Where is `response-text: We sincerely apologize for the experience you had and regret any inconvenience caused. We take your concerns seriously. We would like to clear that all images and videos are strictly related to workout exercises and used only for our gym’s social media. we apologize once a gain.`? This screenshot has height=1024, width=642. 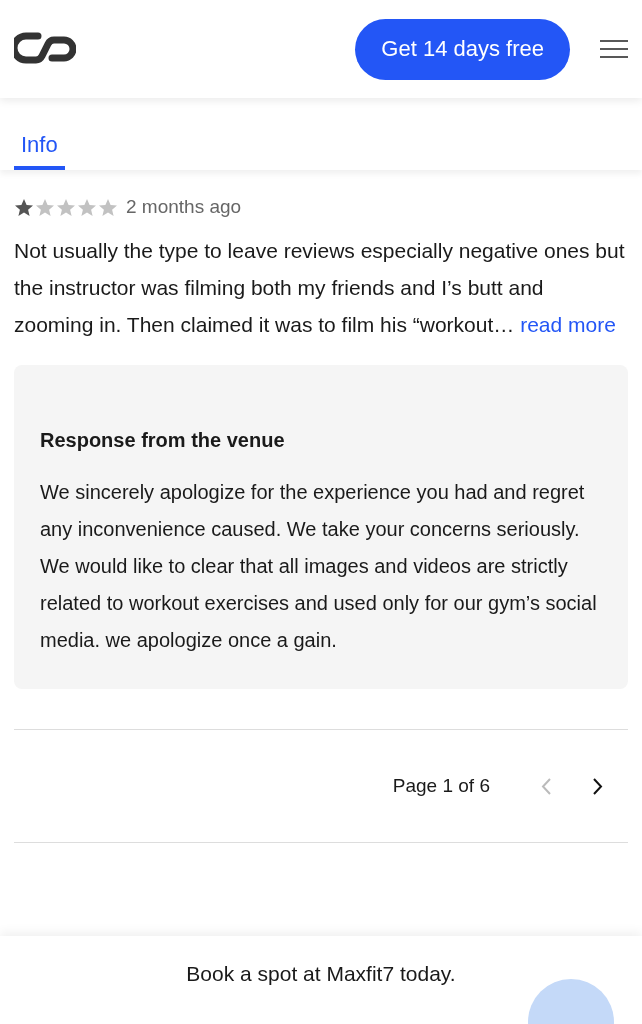
response-text: We sincerely apologize for the experience you had and regret any inconvenience caused. We take your concerns seriously. We would like to clear that all images and videos are strictly related to workout exercises and used only for our gym’s social media. we apologize once a gain. is located at coordinates (319, 566).